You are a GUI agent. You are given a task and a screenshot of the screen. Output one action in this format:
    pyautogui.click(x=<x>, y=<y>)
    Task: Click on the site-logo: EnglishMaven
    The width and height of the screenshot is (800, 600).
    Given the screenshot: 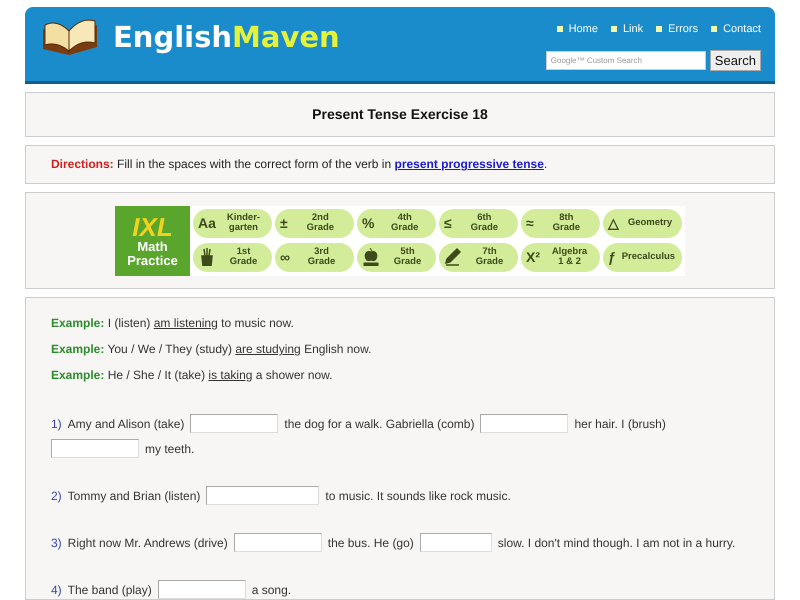 What is the action you would take?
    pyautogui.click(x=226, y=37)
    